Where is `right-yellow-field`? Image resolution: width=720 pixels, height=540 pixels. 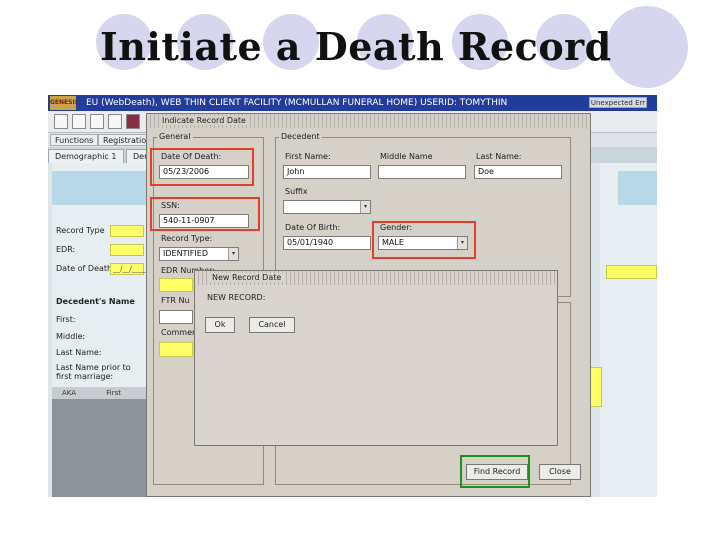
right-yellow-field is located at coordinates (631, 272).